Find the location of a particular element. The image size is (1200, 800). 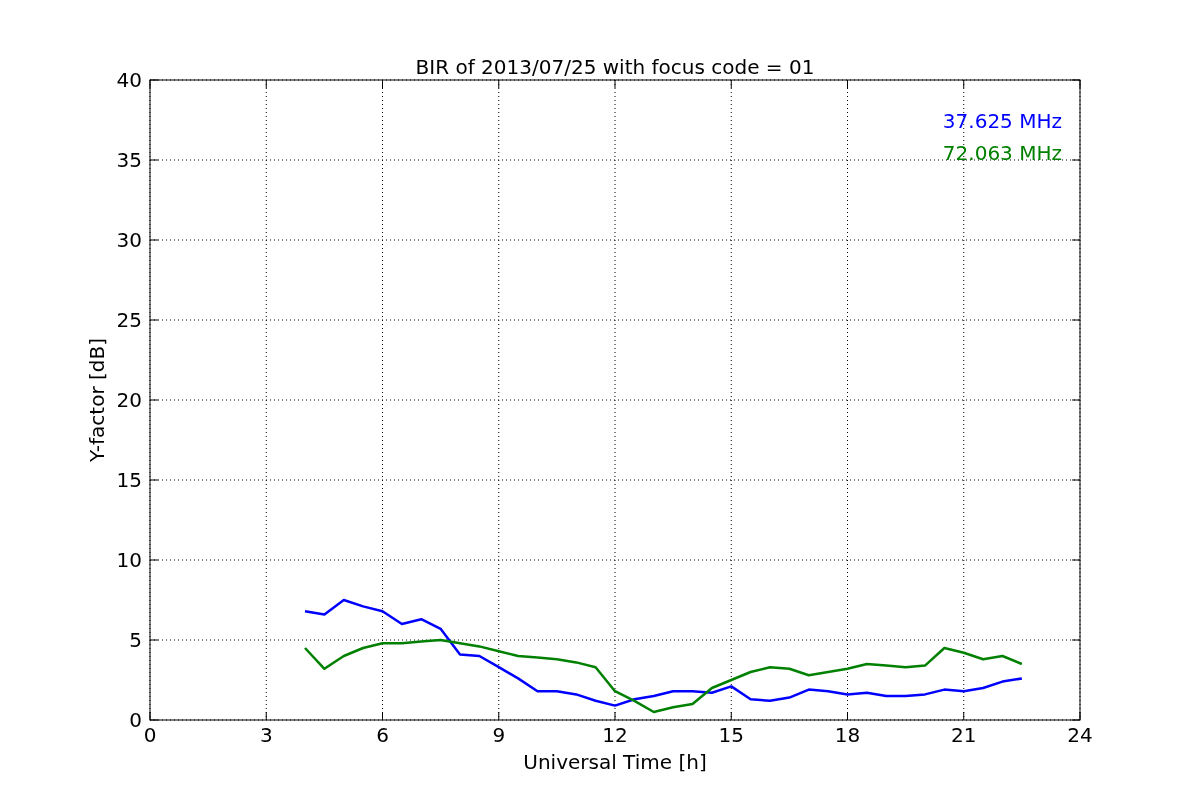

tick-label: 9 is located at coordinates (499, 735).